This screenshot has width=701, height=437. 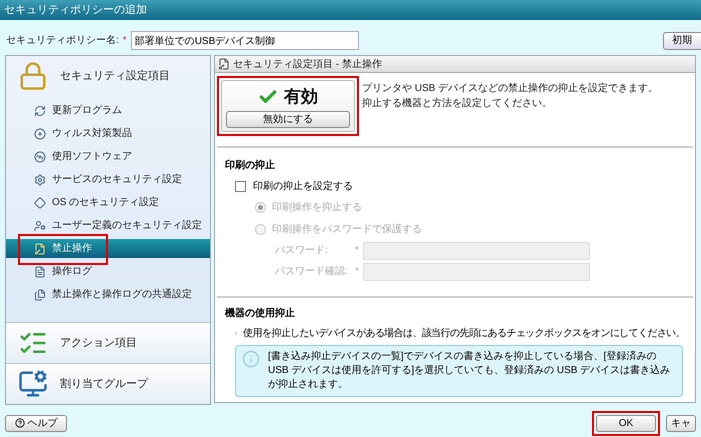 I want to click on sidebar-item: OS のセキュリティ設定, so click(x=108, y=202).